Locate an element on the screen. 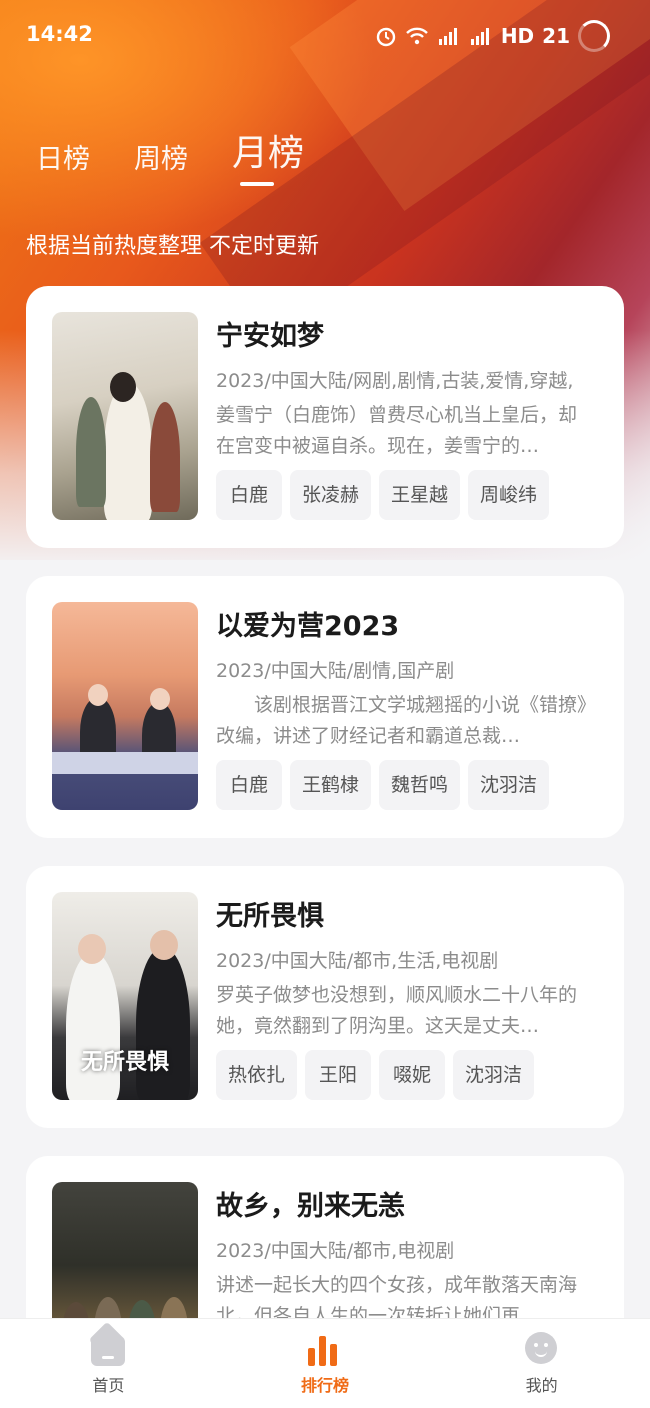  item-title: 以爱为营2023 is located at coordinates (307, 623).